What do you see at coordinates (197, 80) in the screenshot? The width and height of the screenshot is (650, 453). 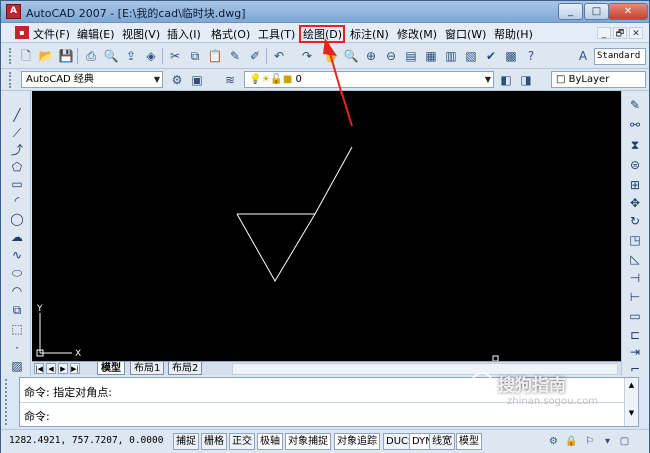 I see `save-workspace-icon: ▣` at bounding box center [197, 80].